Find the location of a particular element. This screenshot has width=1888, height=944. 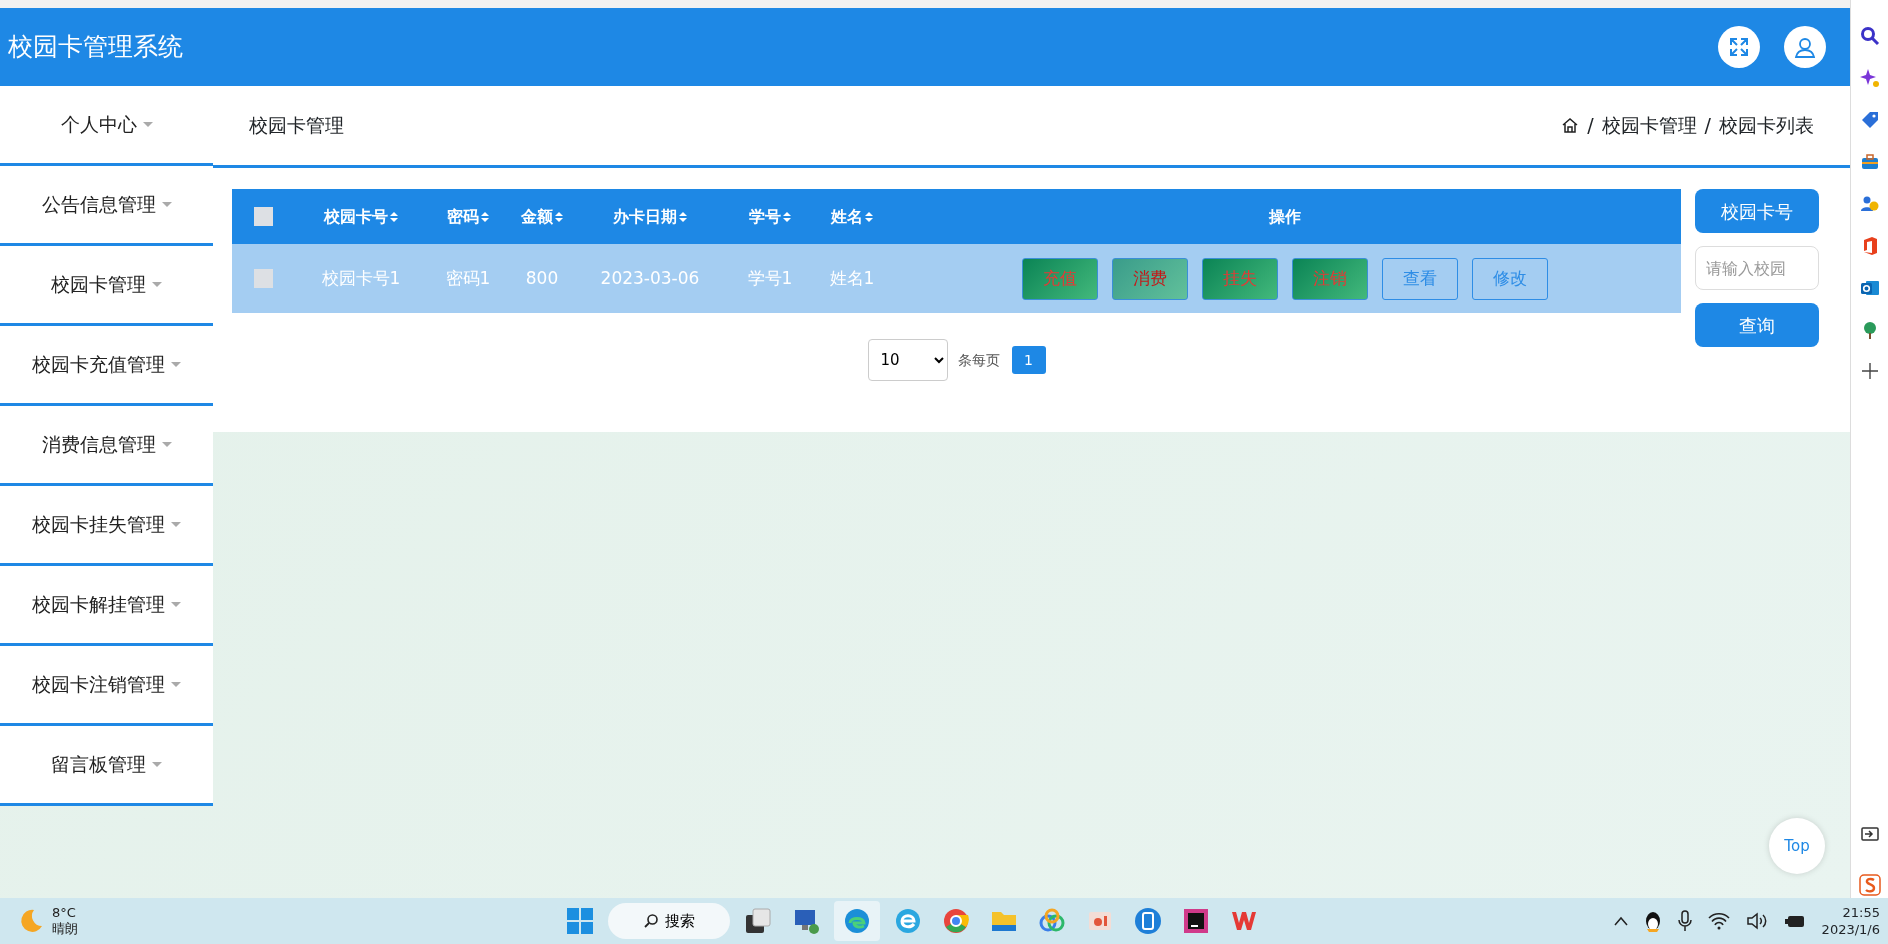

column-header: 金额 is located at coordinates (536, 216).